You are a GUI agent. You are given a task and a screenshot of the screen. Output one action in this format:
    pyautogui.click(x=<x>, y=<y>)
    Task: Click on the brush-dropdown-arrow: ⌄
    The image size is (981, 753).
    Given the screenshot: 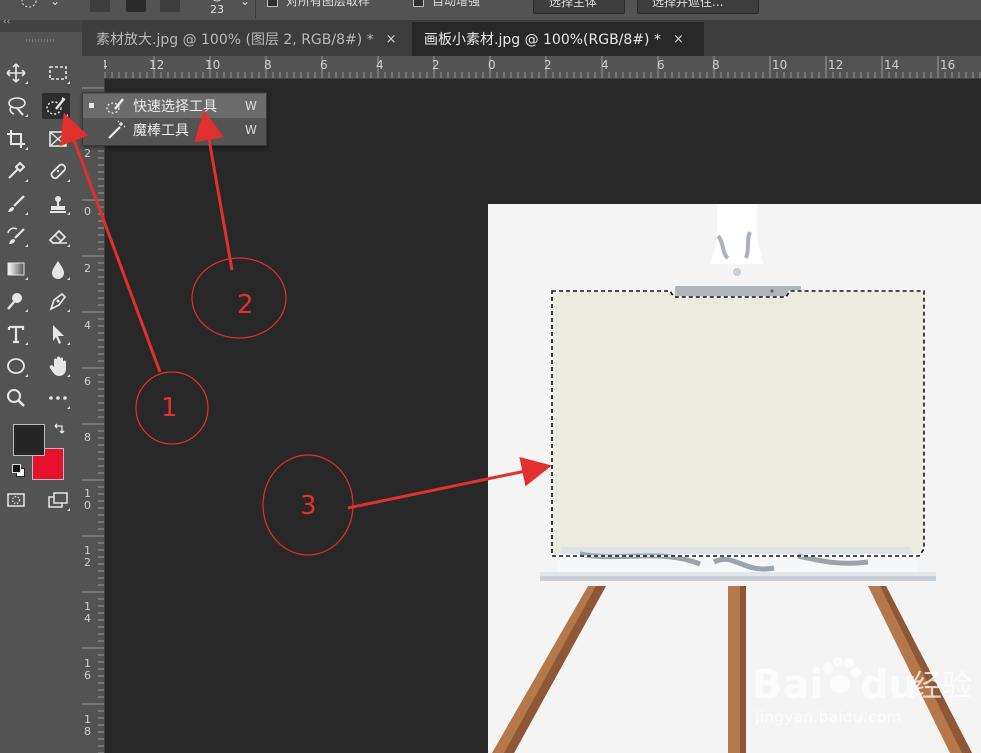 What is the action you would take?
    pyautogui.click(x=245, y=4)
    